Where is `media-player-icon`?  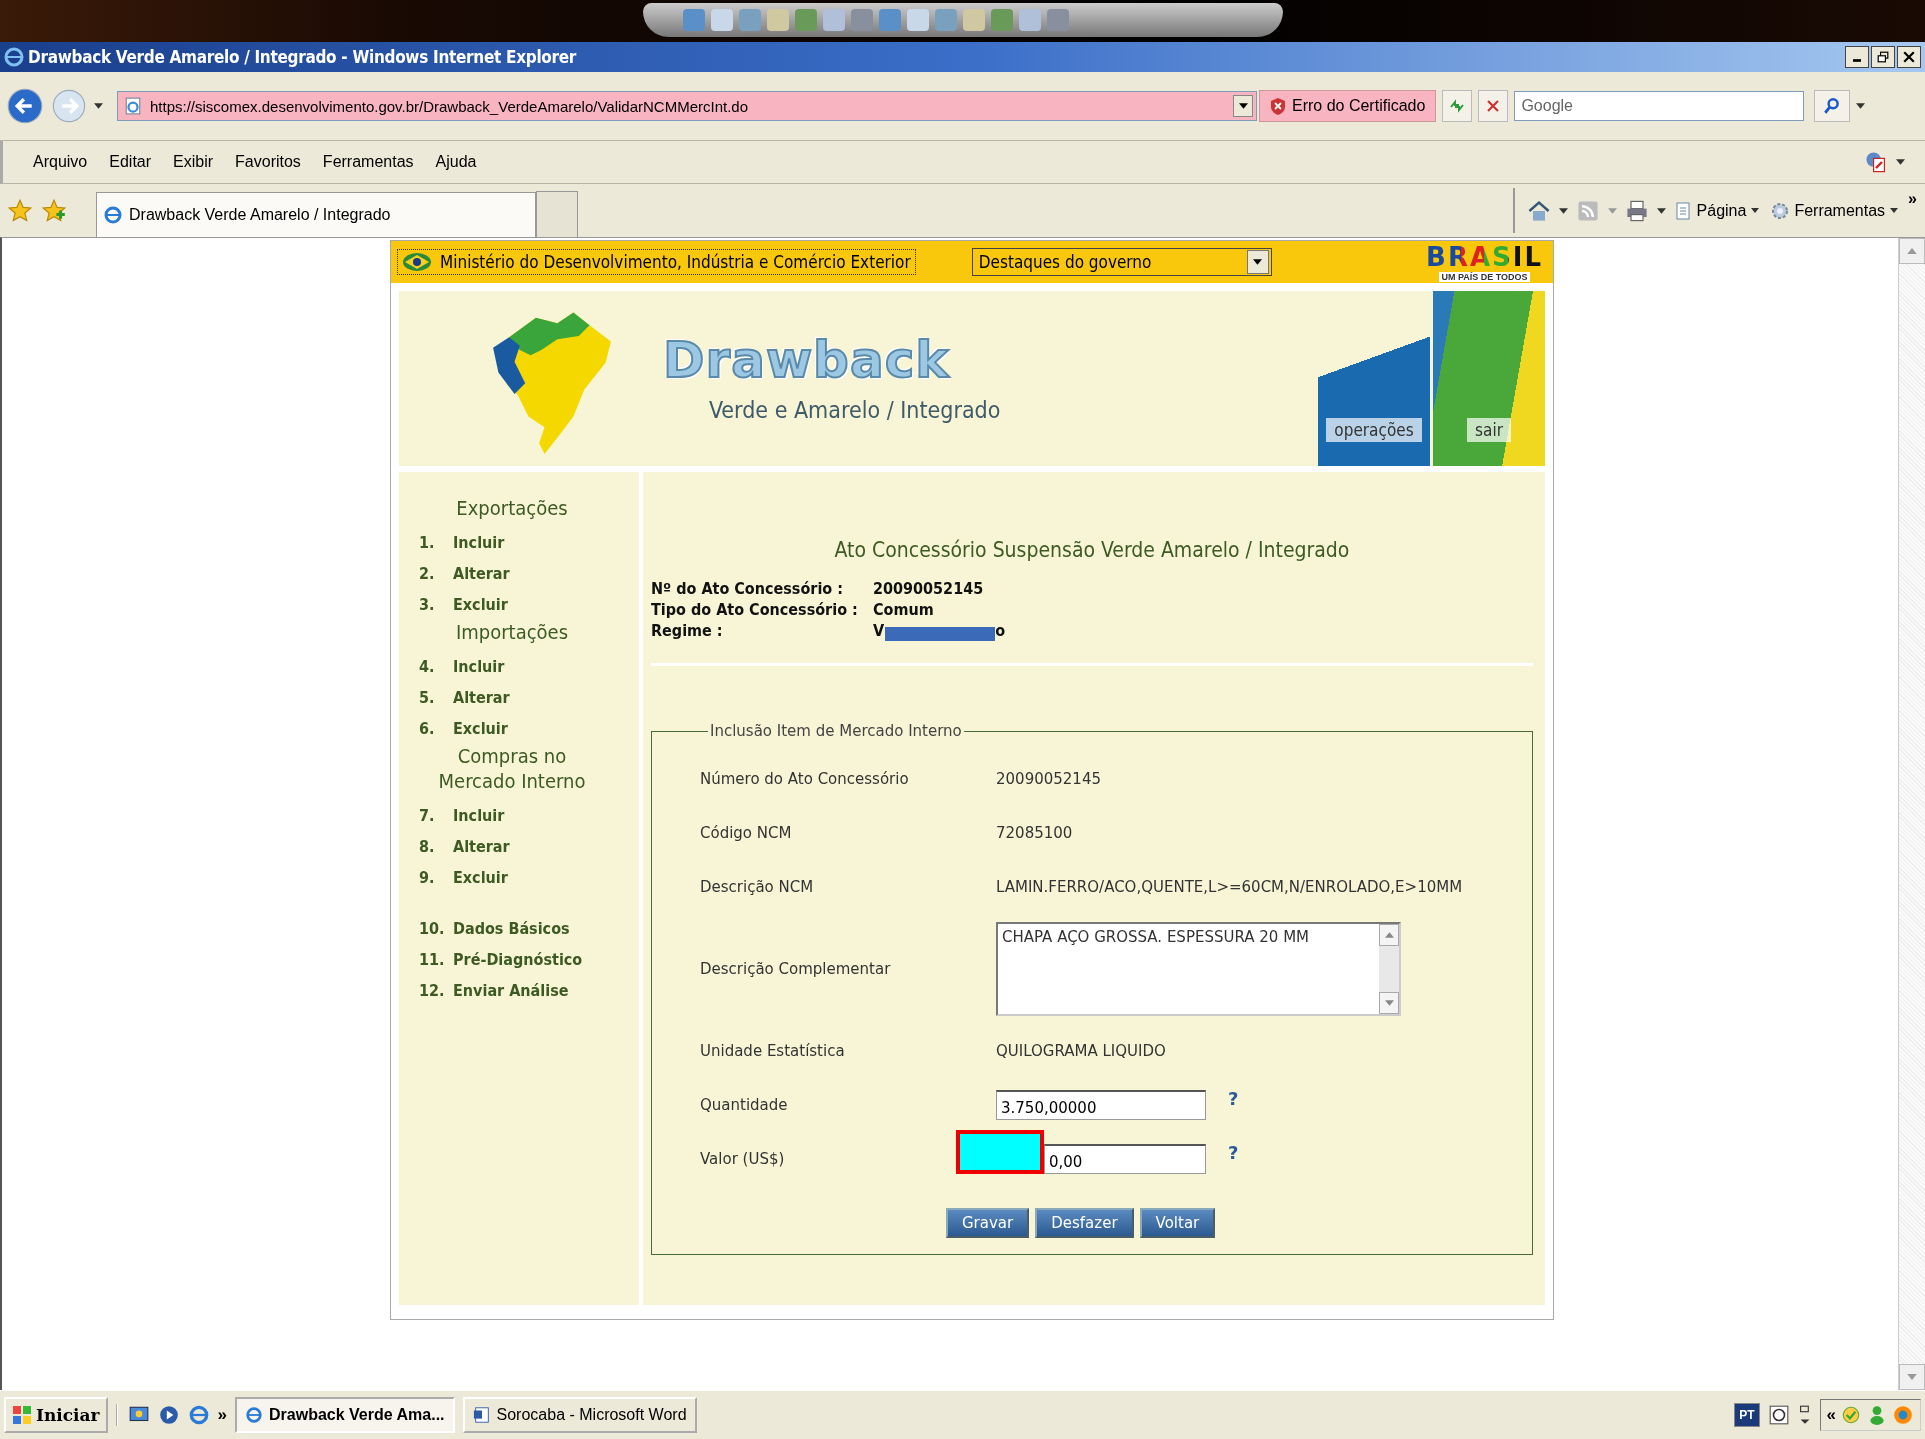 media-player-icon is located at coordinates (168, 1415).